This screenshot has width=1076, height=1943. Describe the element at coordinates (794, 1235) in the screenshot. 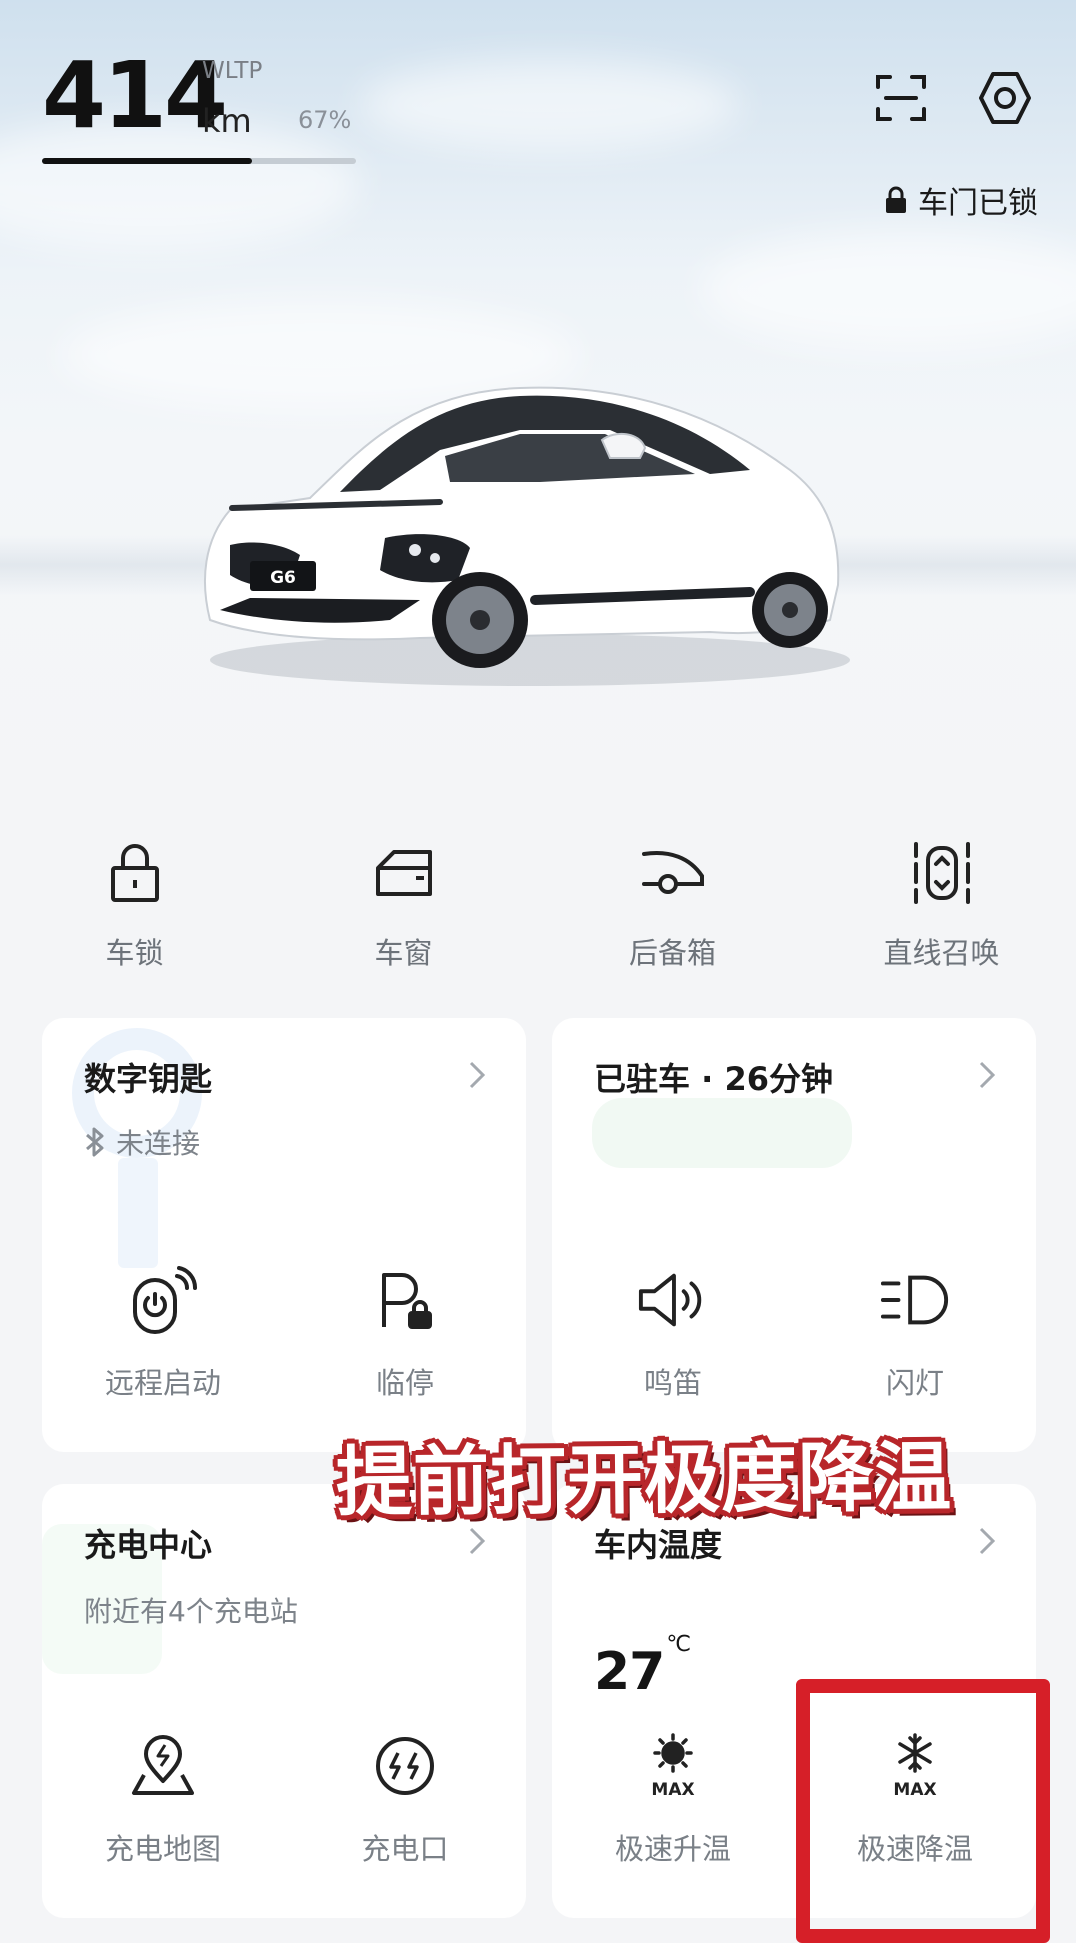

I see `parking-card: 已驻车 · 26分钟 鸣笛 闪灯` at that location.